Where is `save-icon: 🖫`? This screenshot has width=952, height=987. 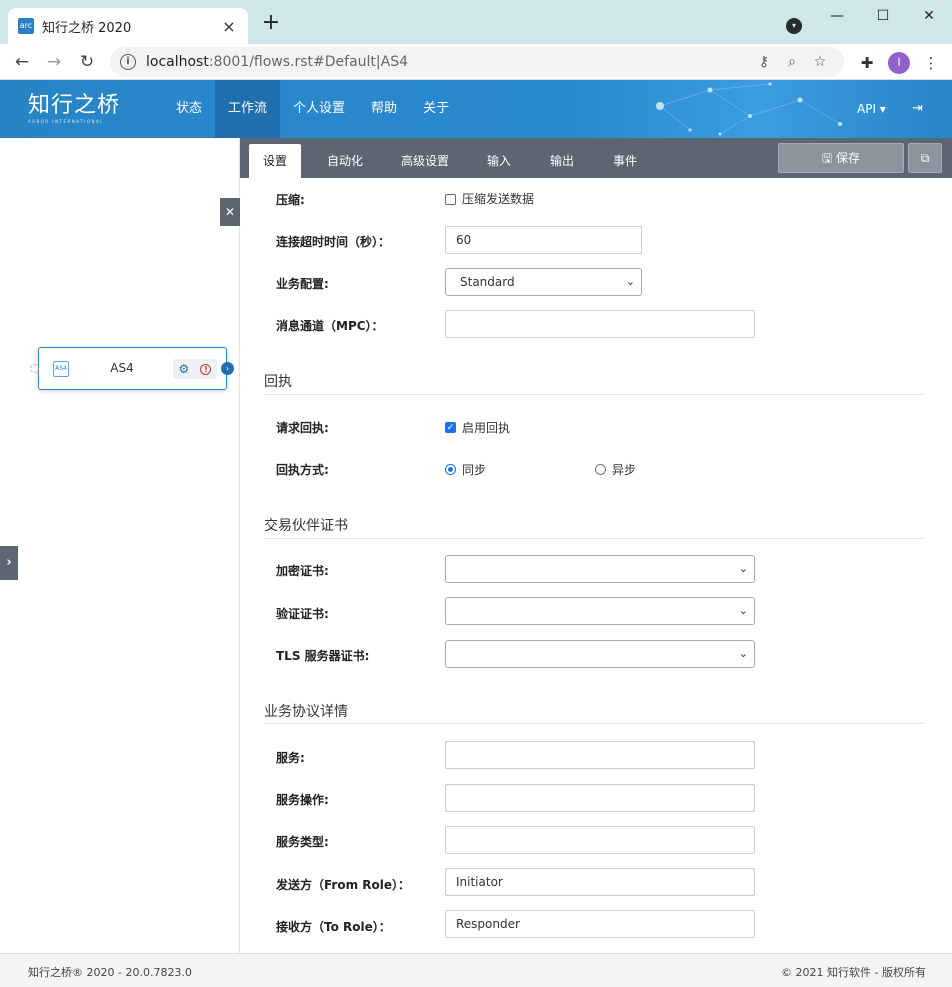
save-icon: 🖫 is located at coordinates (829, 158).